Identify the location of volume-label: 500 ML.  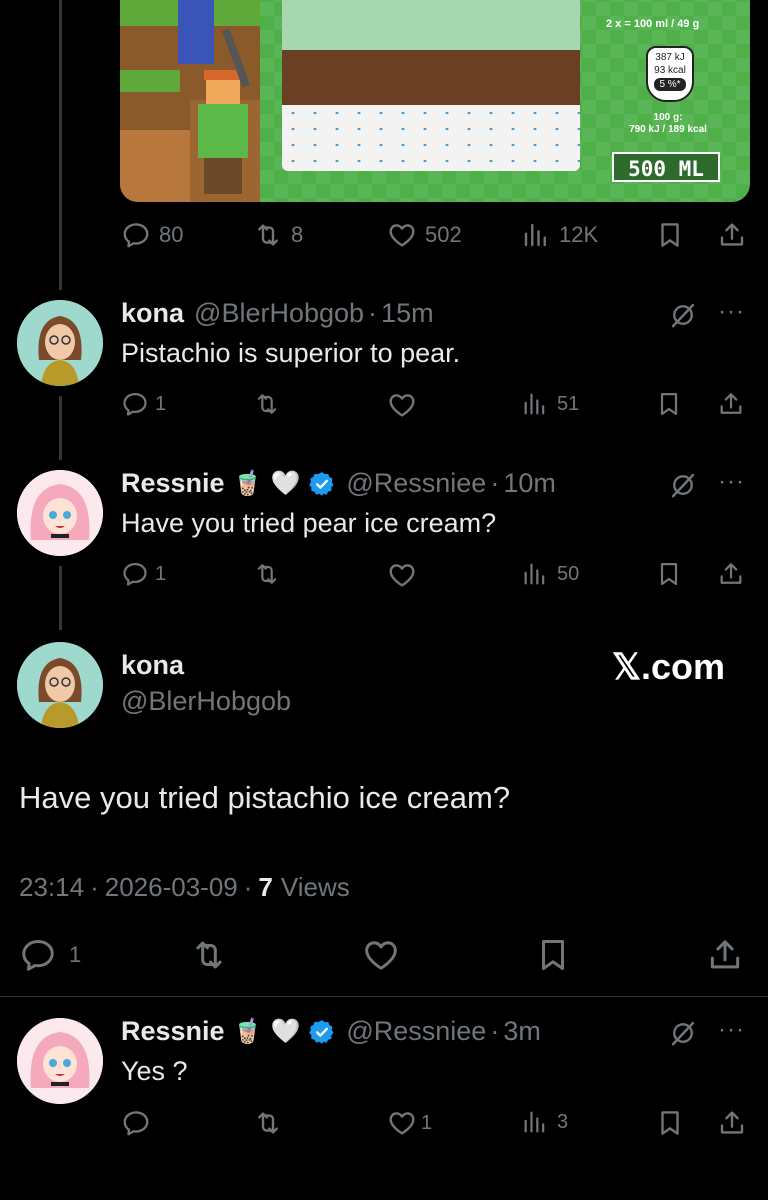
(666, 167).